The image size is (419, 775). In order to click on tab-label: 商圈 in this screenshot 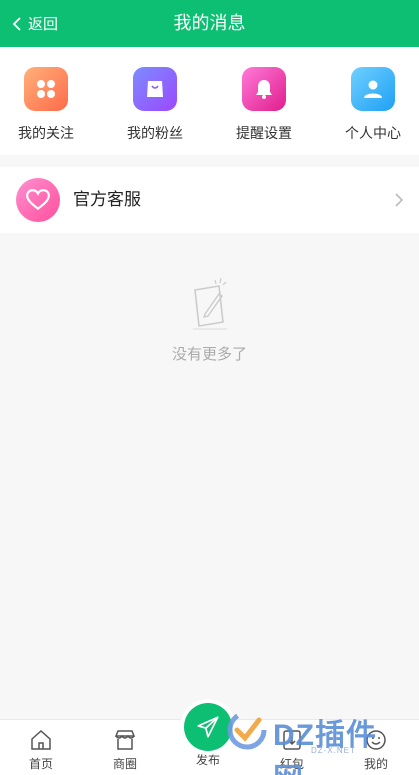, I will do `click(124, 764)`.